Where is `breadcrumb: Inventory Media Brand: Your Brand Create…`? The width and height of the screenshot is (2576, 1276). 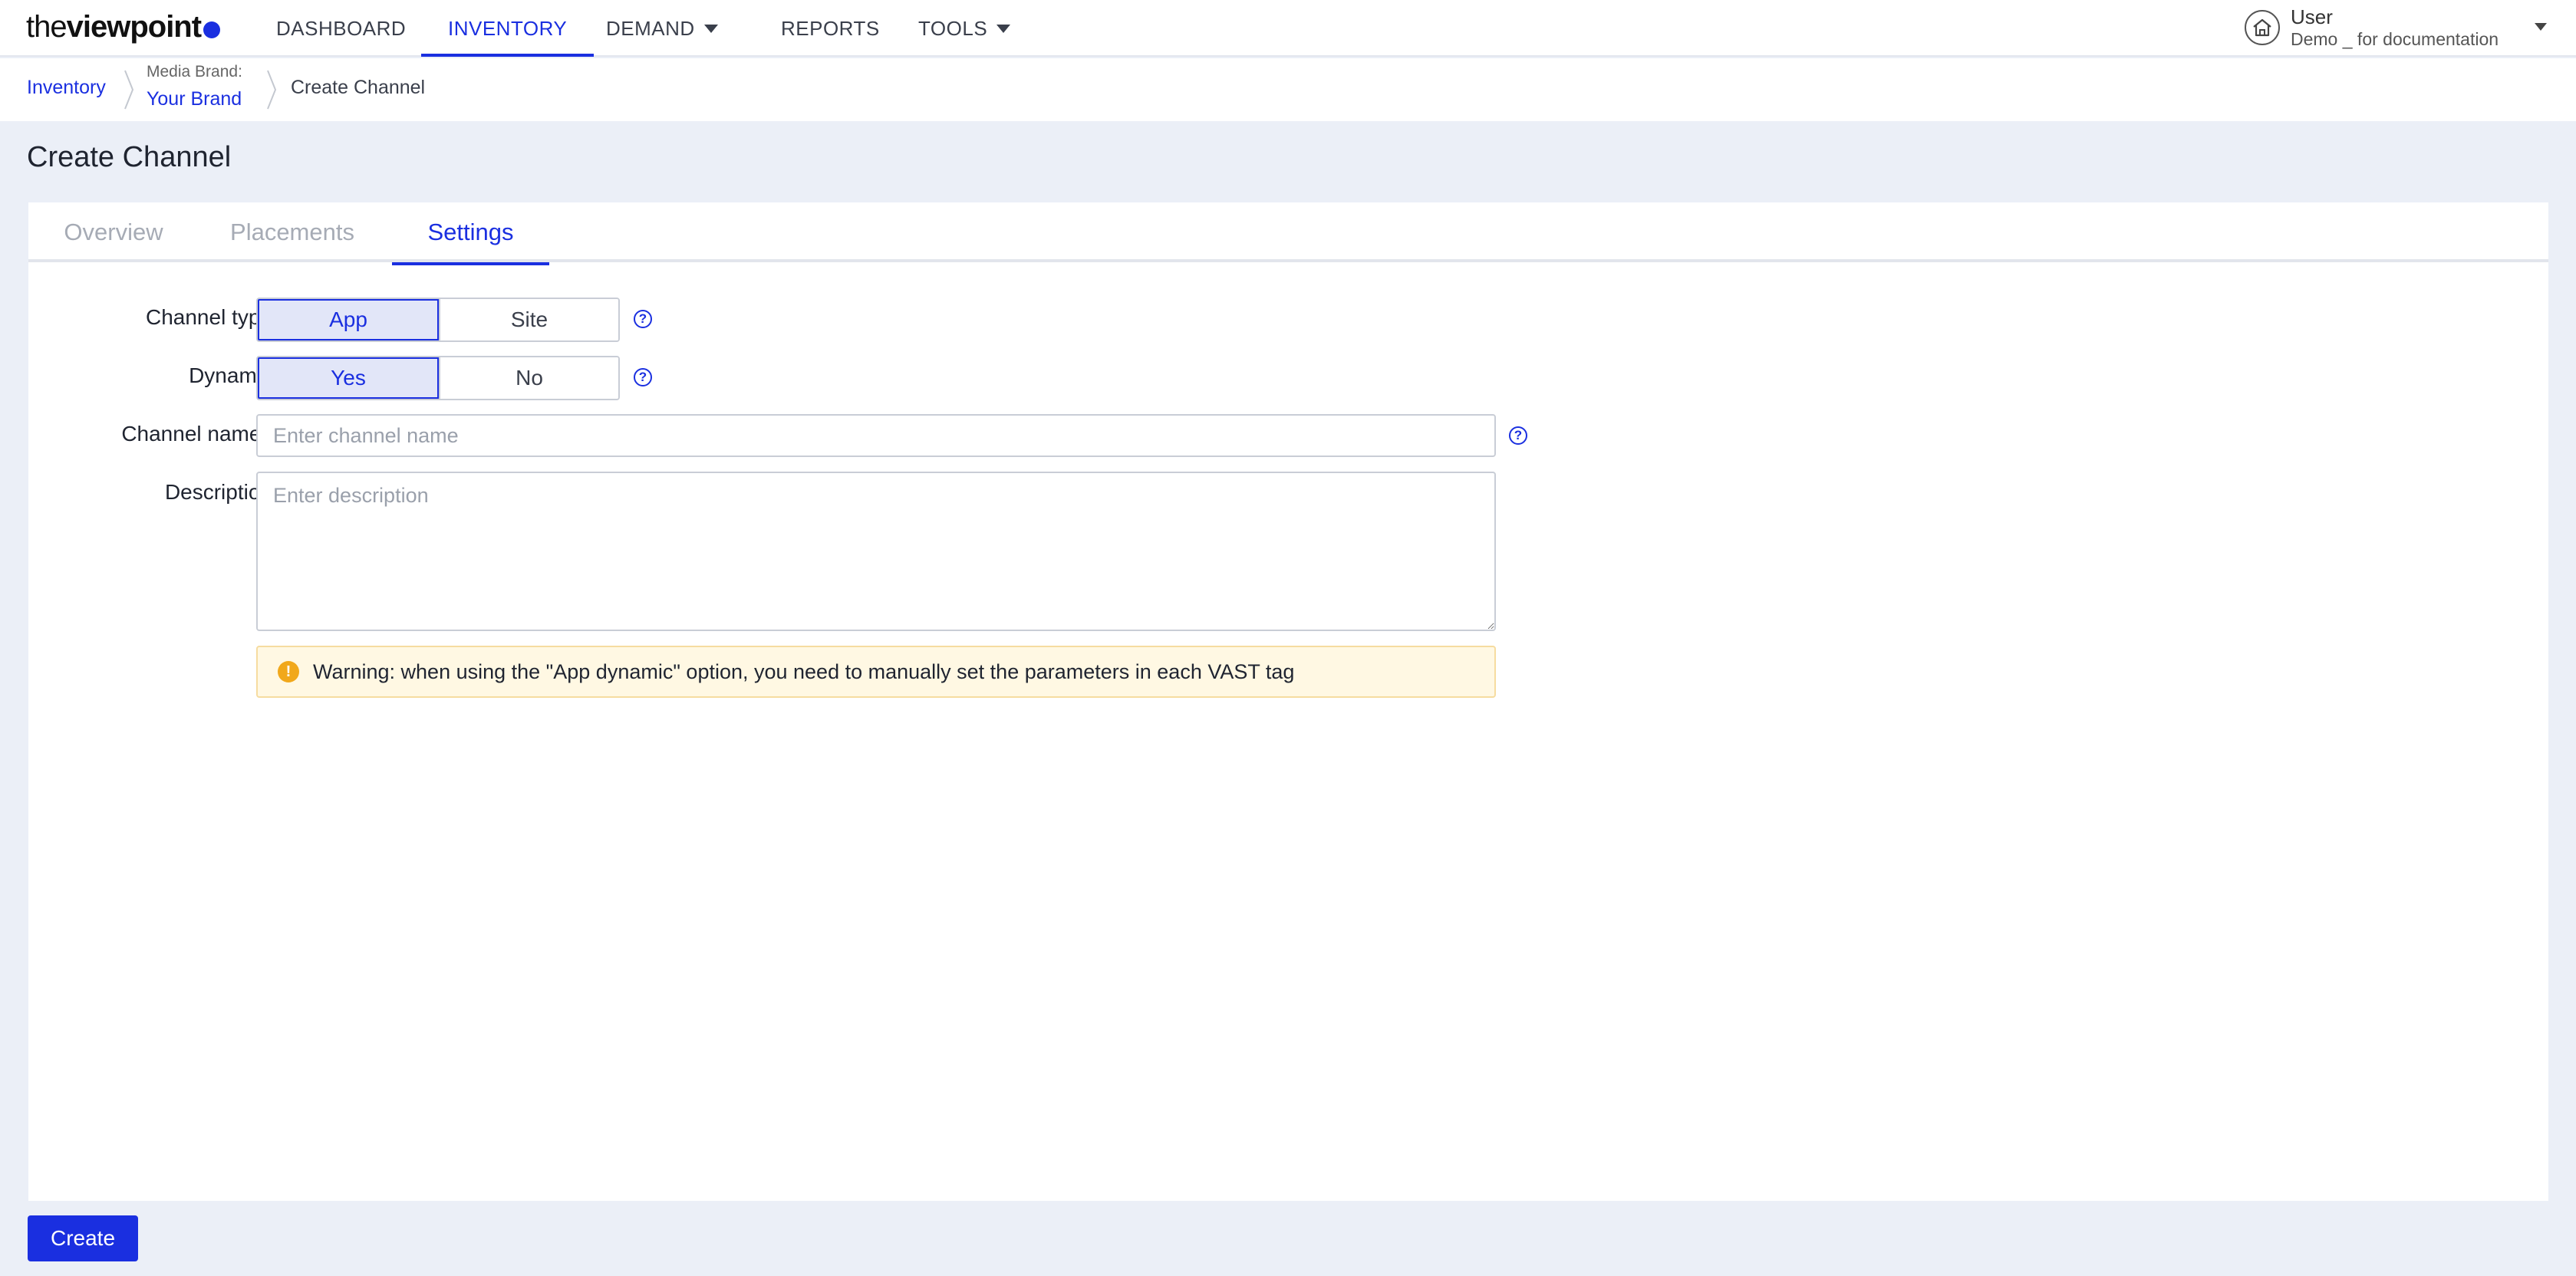 breadcrumb: Inventory Media Brand: Your Brand Create… is located at coordinates (1288, 89).